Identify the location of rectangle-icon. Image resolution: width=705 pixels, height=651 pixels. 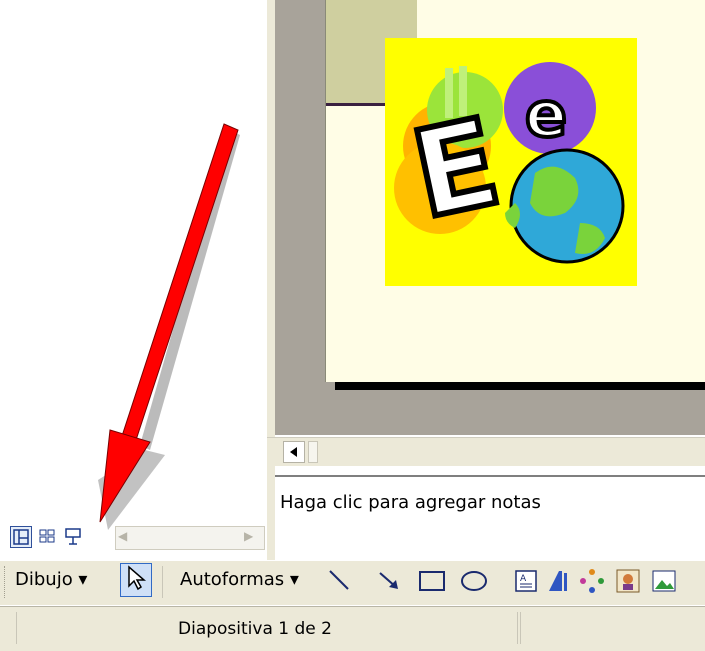
(432, 581).